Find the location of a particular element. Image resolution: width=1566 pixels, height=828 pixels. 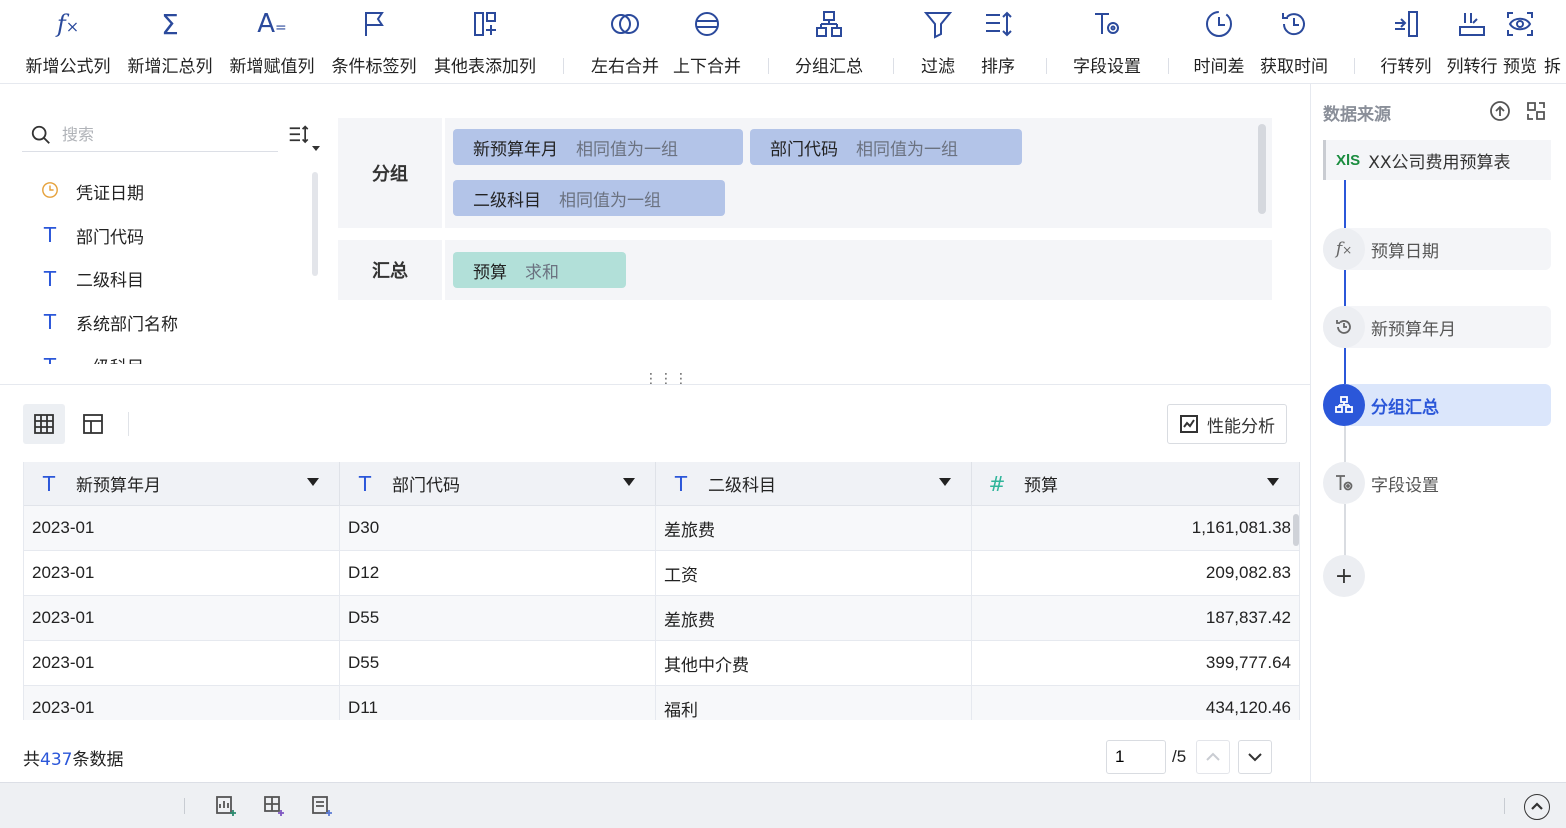

table-row: 2023-01 D55 其他中介费 399,777.64 is located at coordinates (662, 663).